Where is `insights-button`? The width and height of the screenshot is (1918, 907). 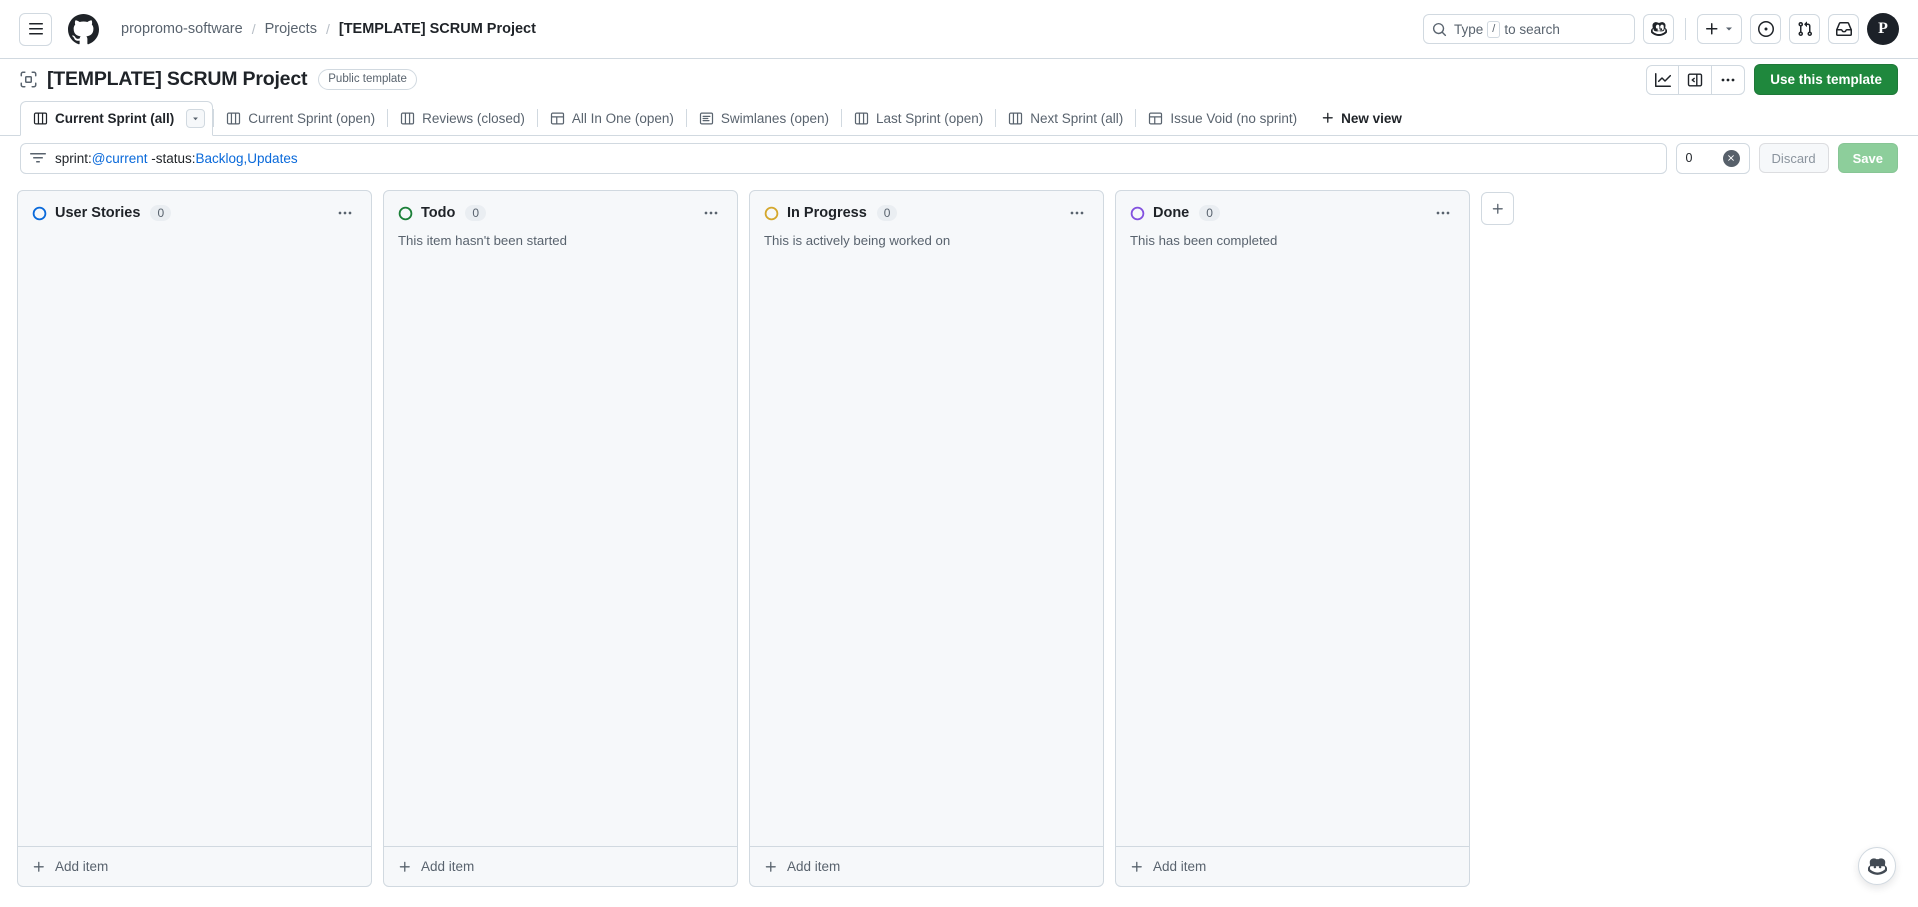
insights-button is located at coordinates (1663, 79).